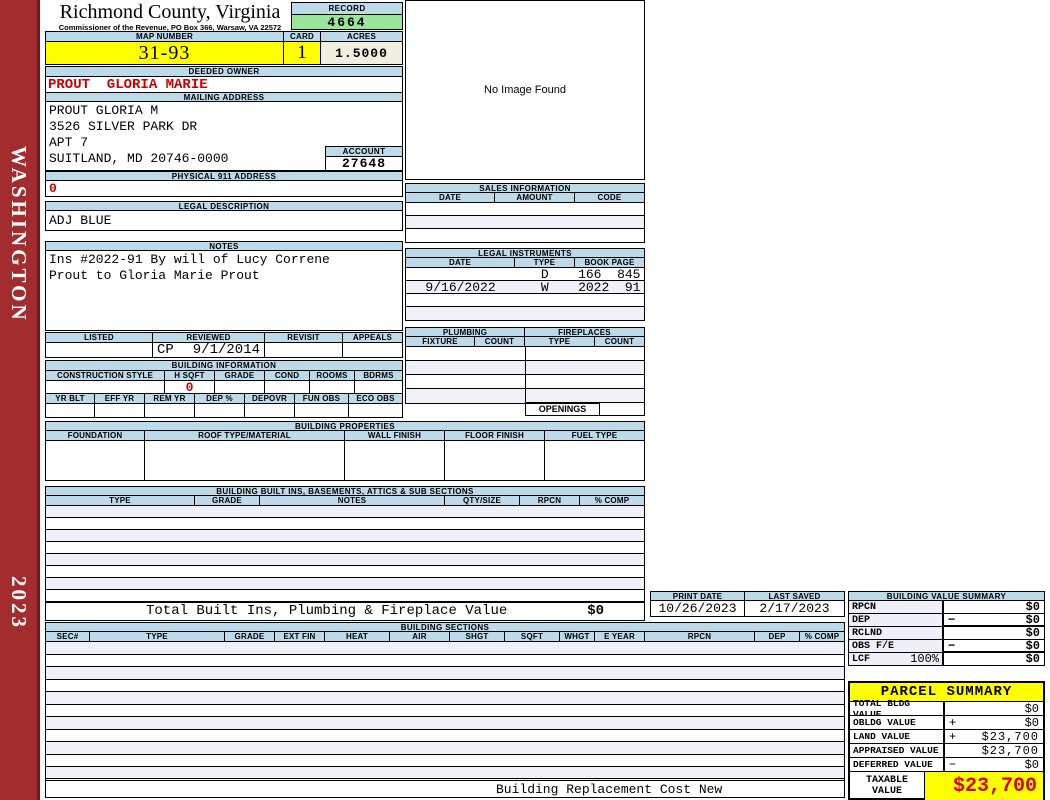 The height and width of the screenshot is (800, 1050). What do you see at coordinates (224, 220) in the screenshot?
I see `legal-description-value: ADJ BLUE` at bounding box center [224, 220].